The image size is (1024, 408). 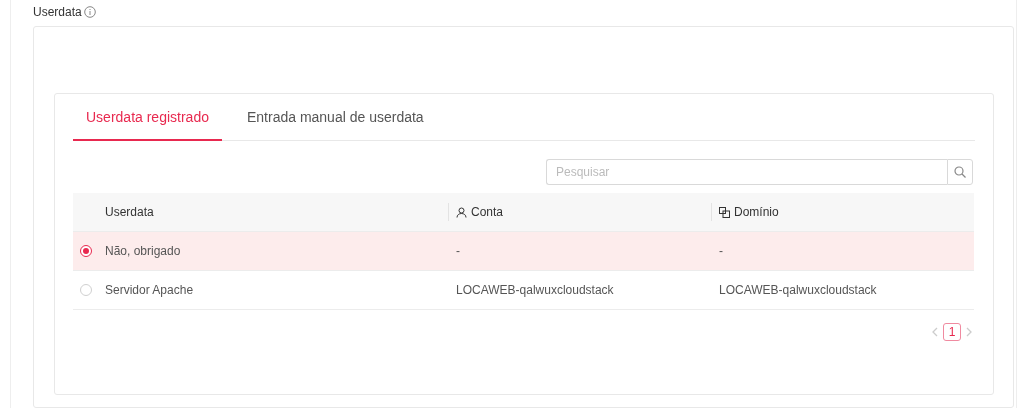 What do you see at coordinates (57, 12) in the screenshot?
I see `section-label: Userdata` at bounding box center [57, 12].